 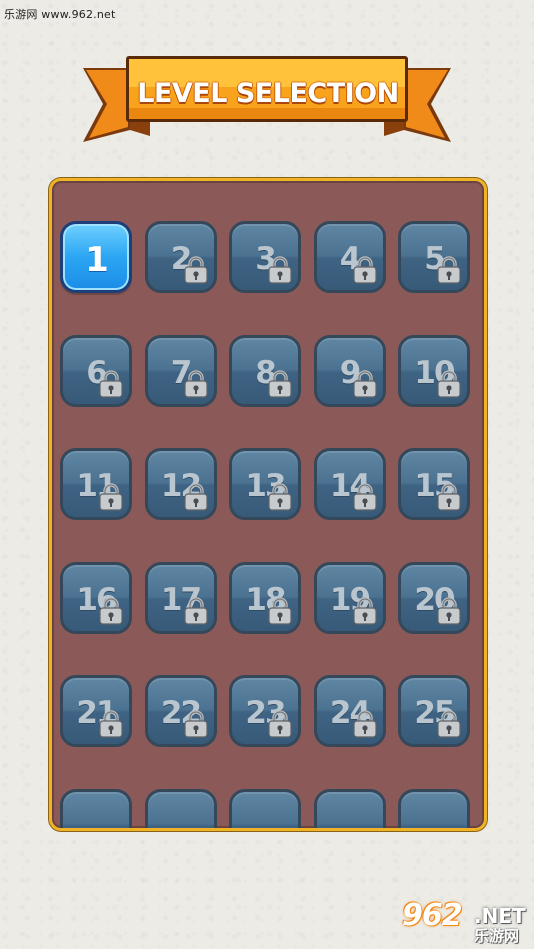 What do you see at coordinates (434, 370) in the screenshot?
I see `level-button-10: 10` at bounding box center [434, 370].